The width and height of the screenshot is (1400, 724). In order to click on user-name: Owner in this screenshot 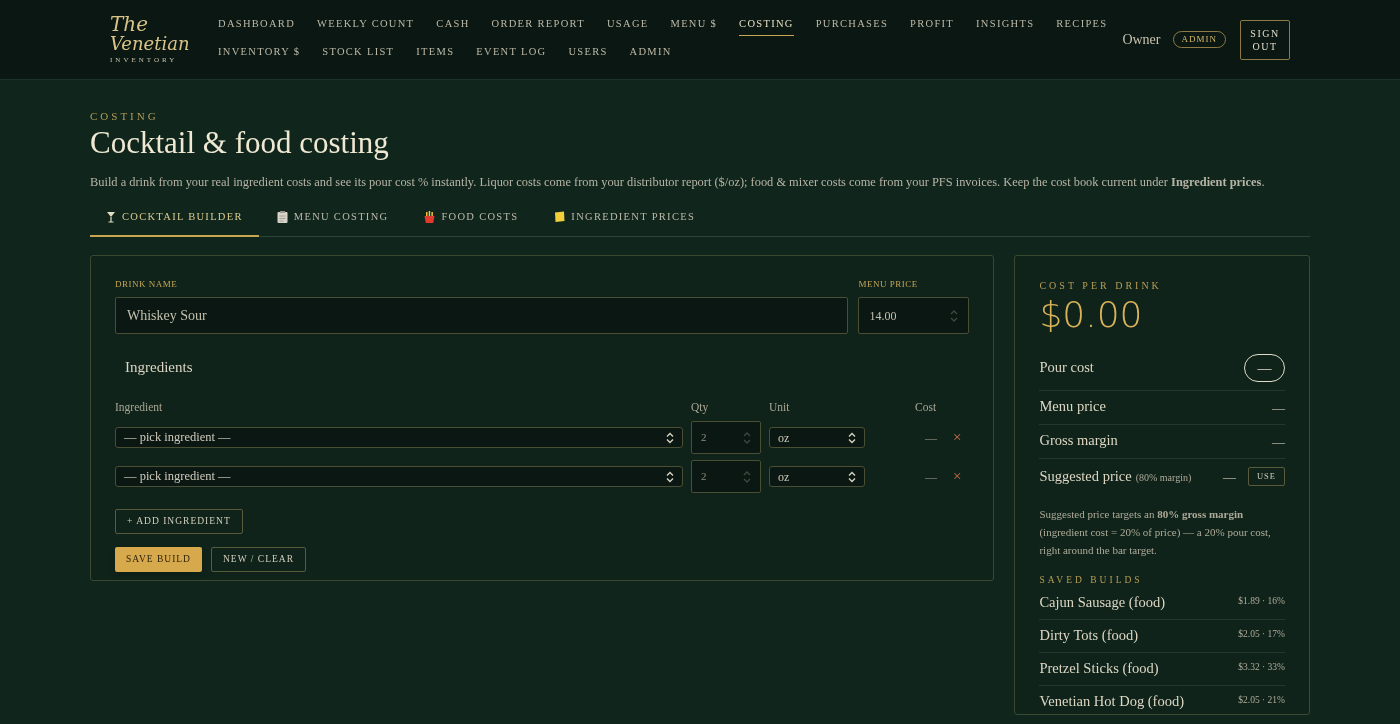, I will do `click(1141, 40)`.